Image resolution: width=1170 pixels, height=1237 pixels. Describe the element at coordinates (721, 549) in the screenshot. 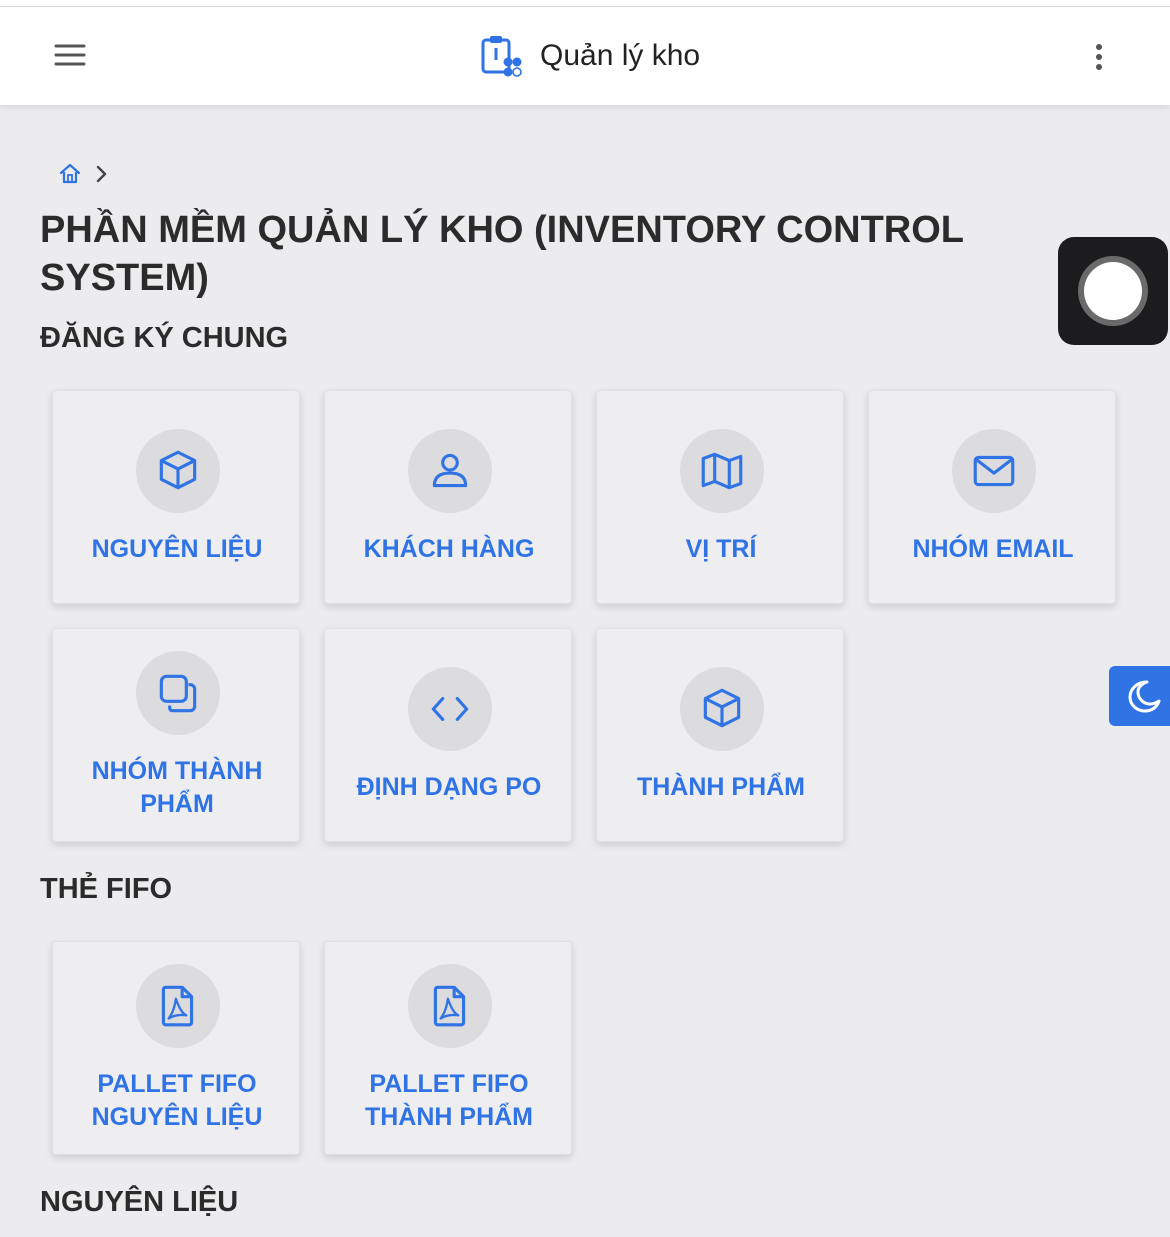

I see `card-label: VỊ TRÍ` at that location.